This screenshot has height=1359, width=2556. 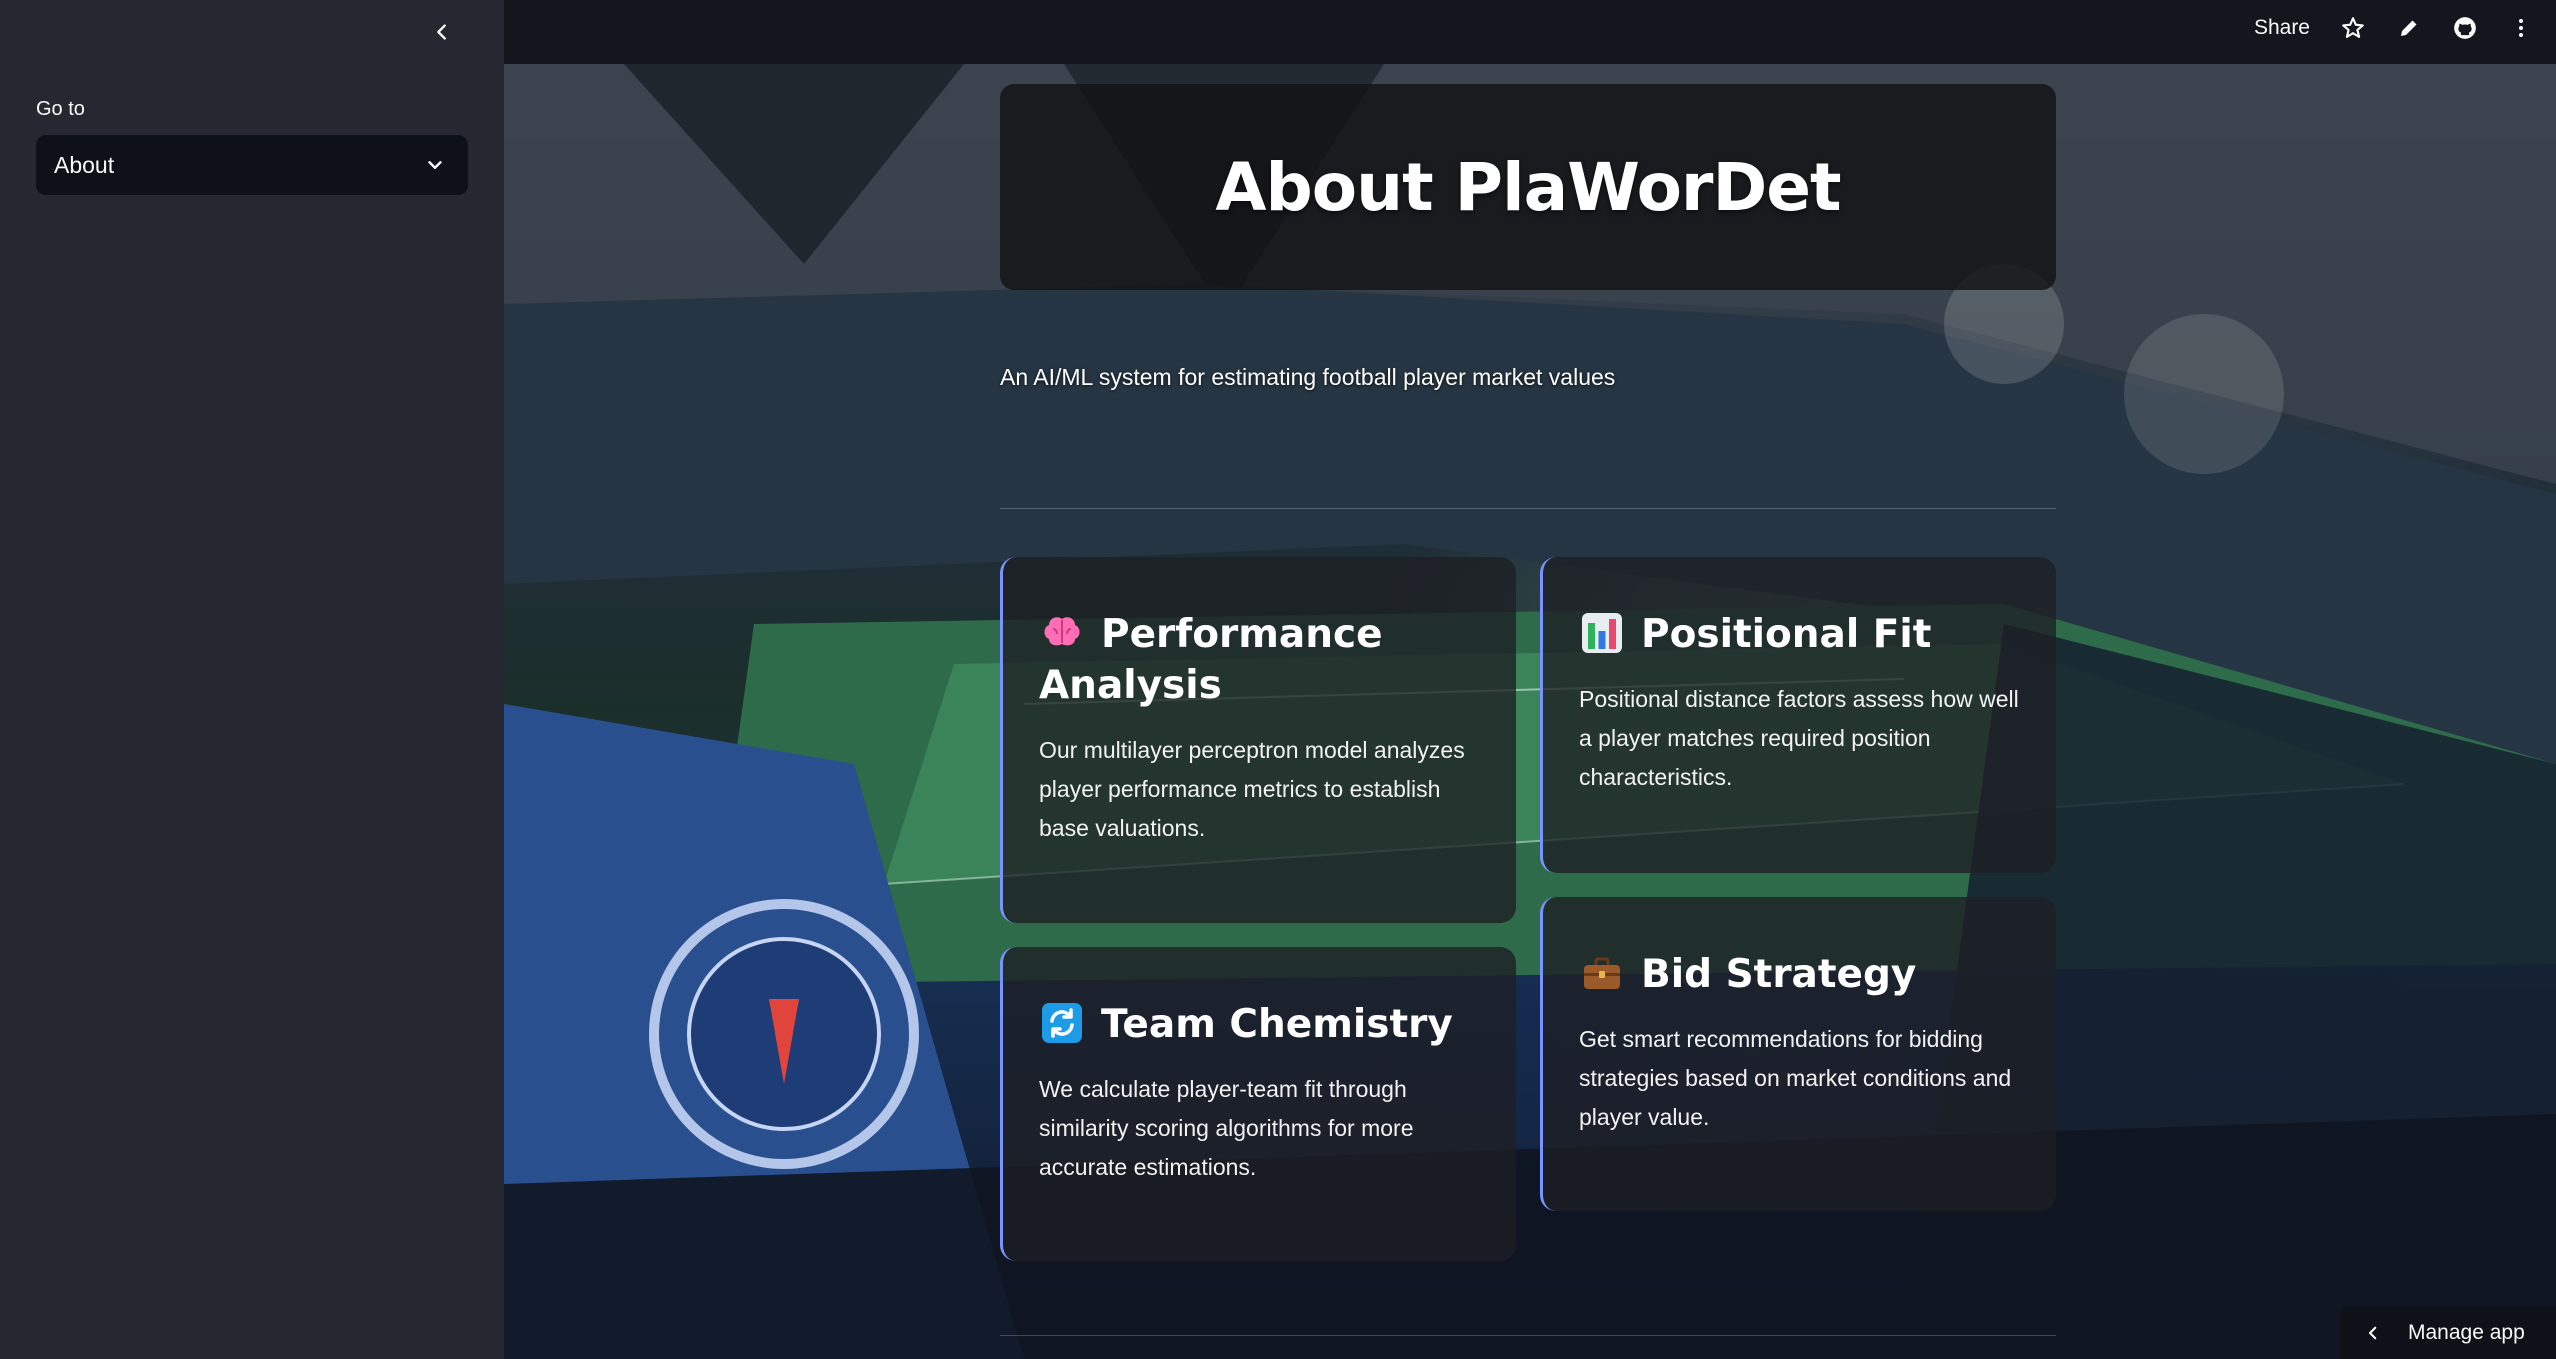 I want to click on pencil-icon, so click(x=2409, y=28).